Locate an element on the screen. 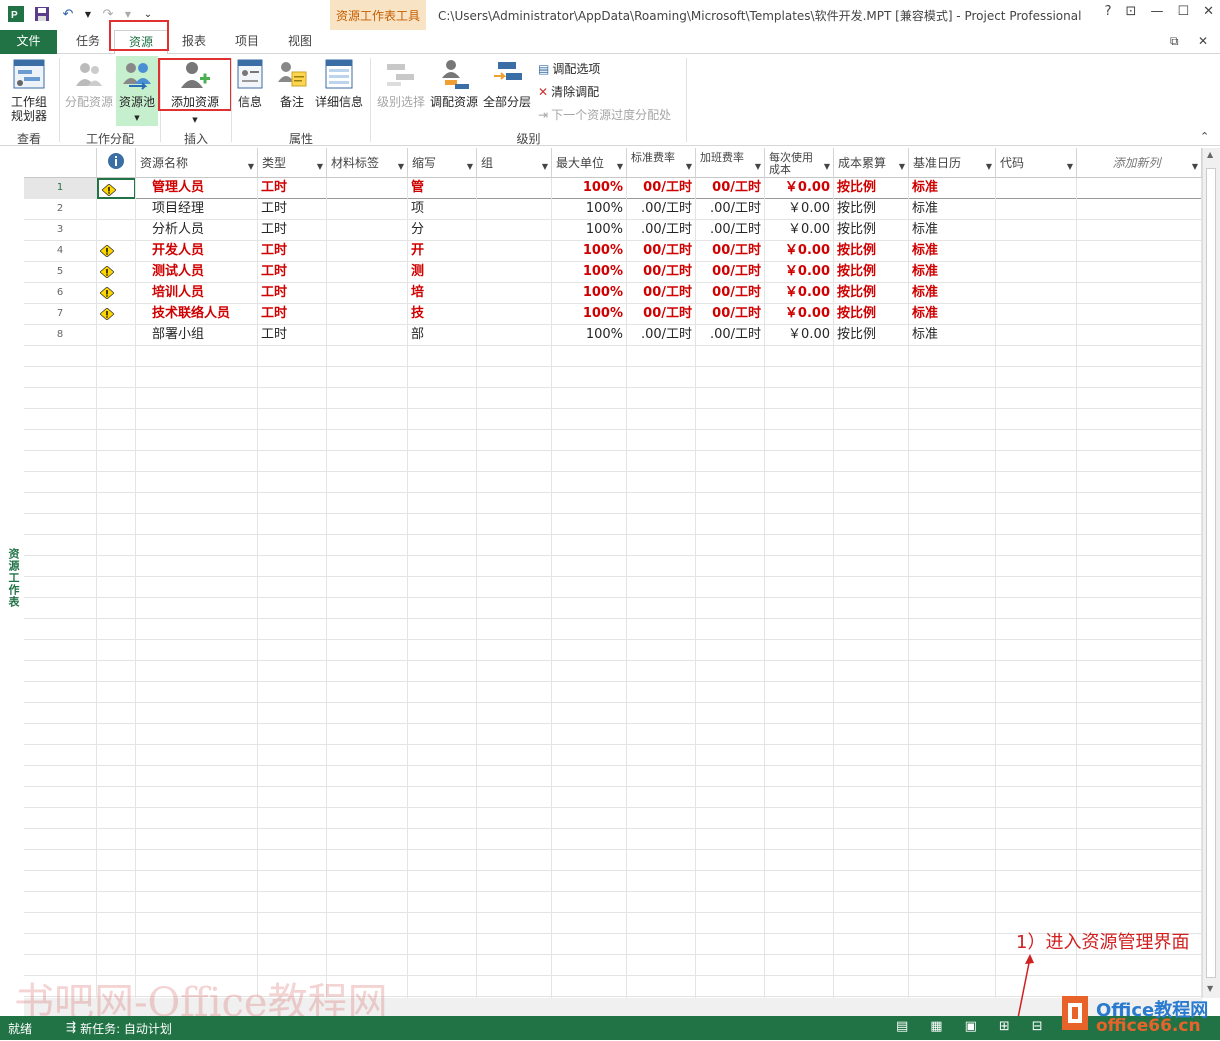  tab-project: 项目 is located at coordinates (247, 42).